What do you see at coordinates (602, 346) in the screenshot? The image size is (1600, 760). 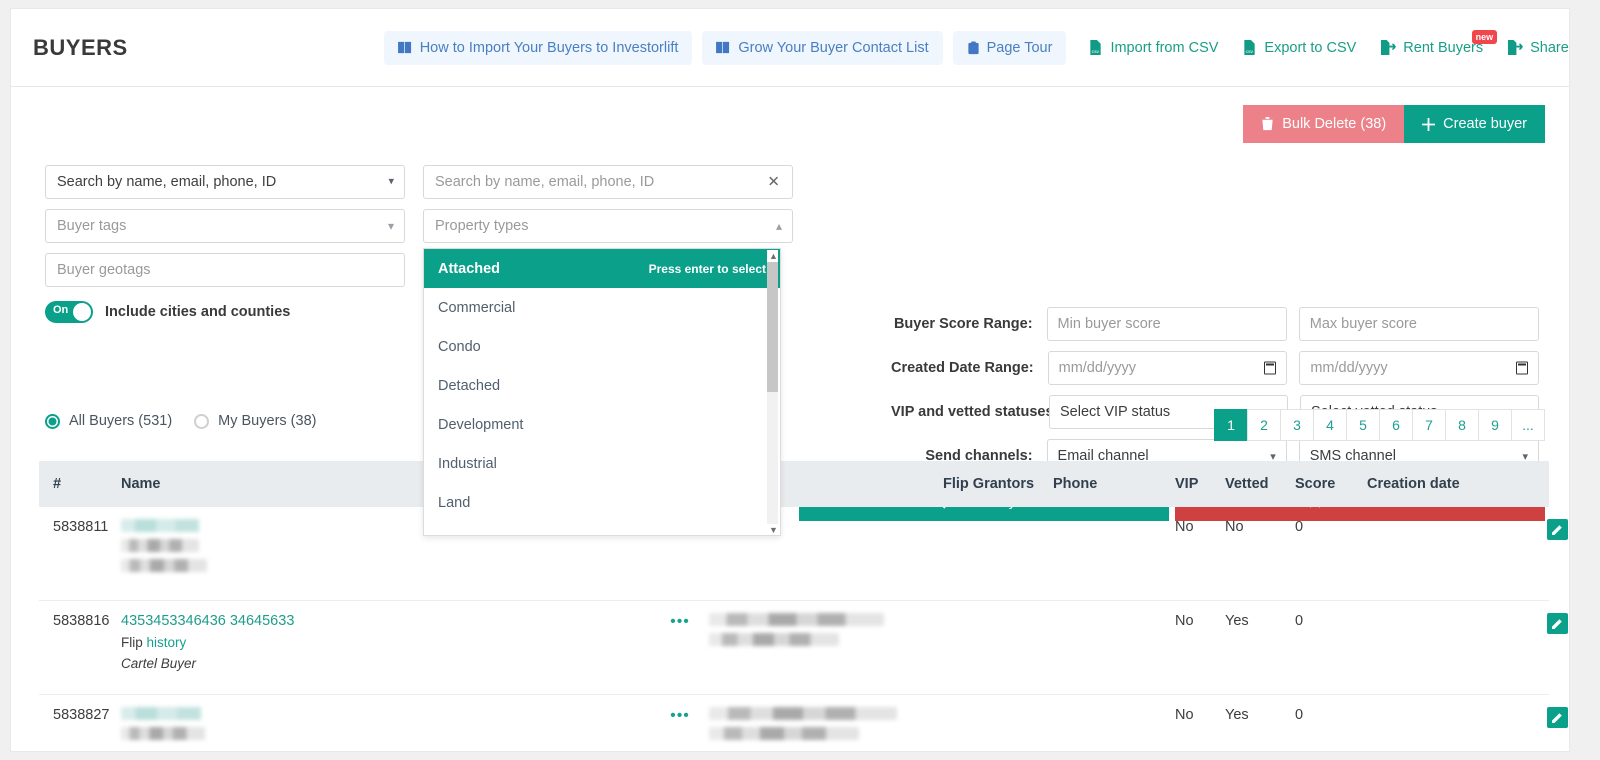 I see `dropdown-option-condo: Condo` at bounding box center [602, 346].